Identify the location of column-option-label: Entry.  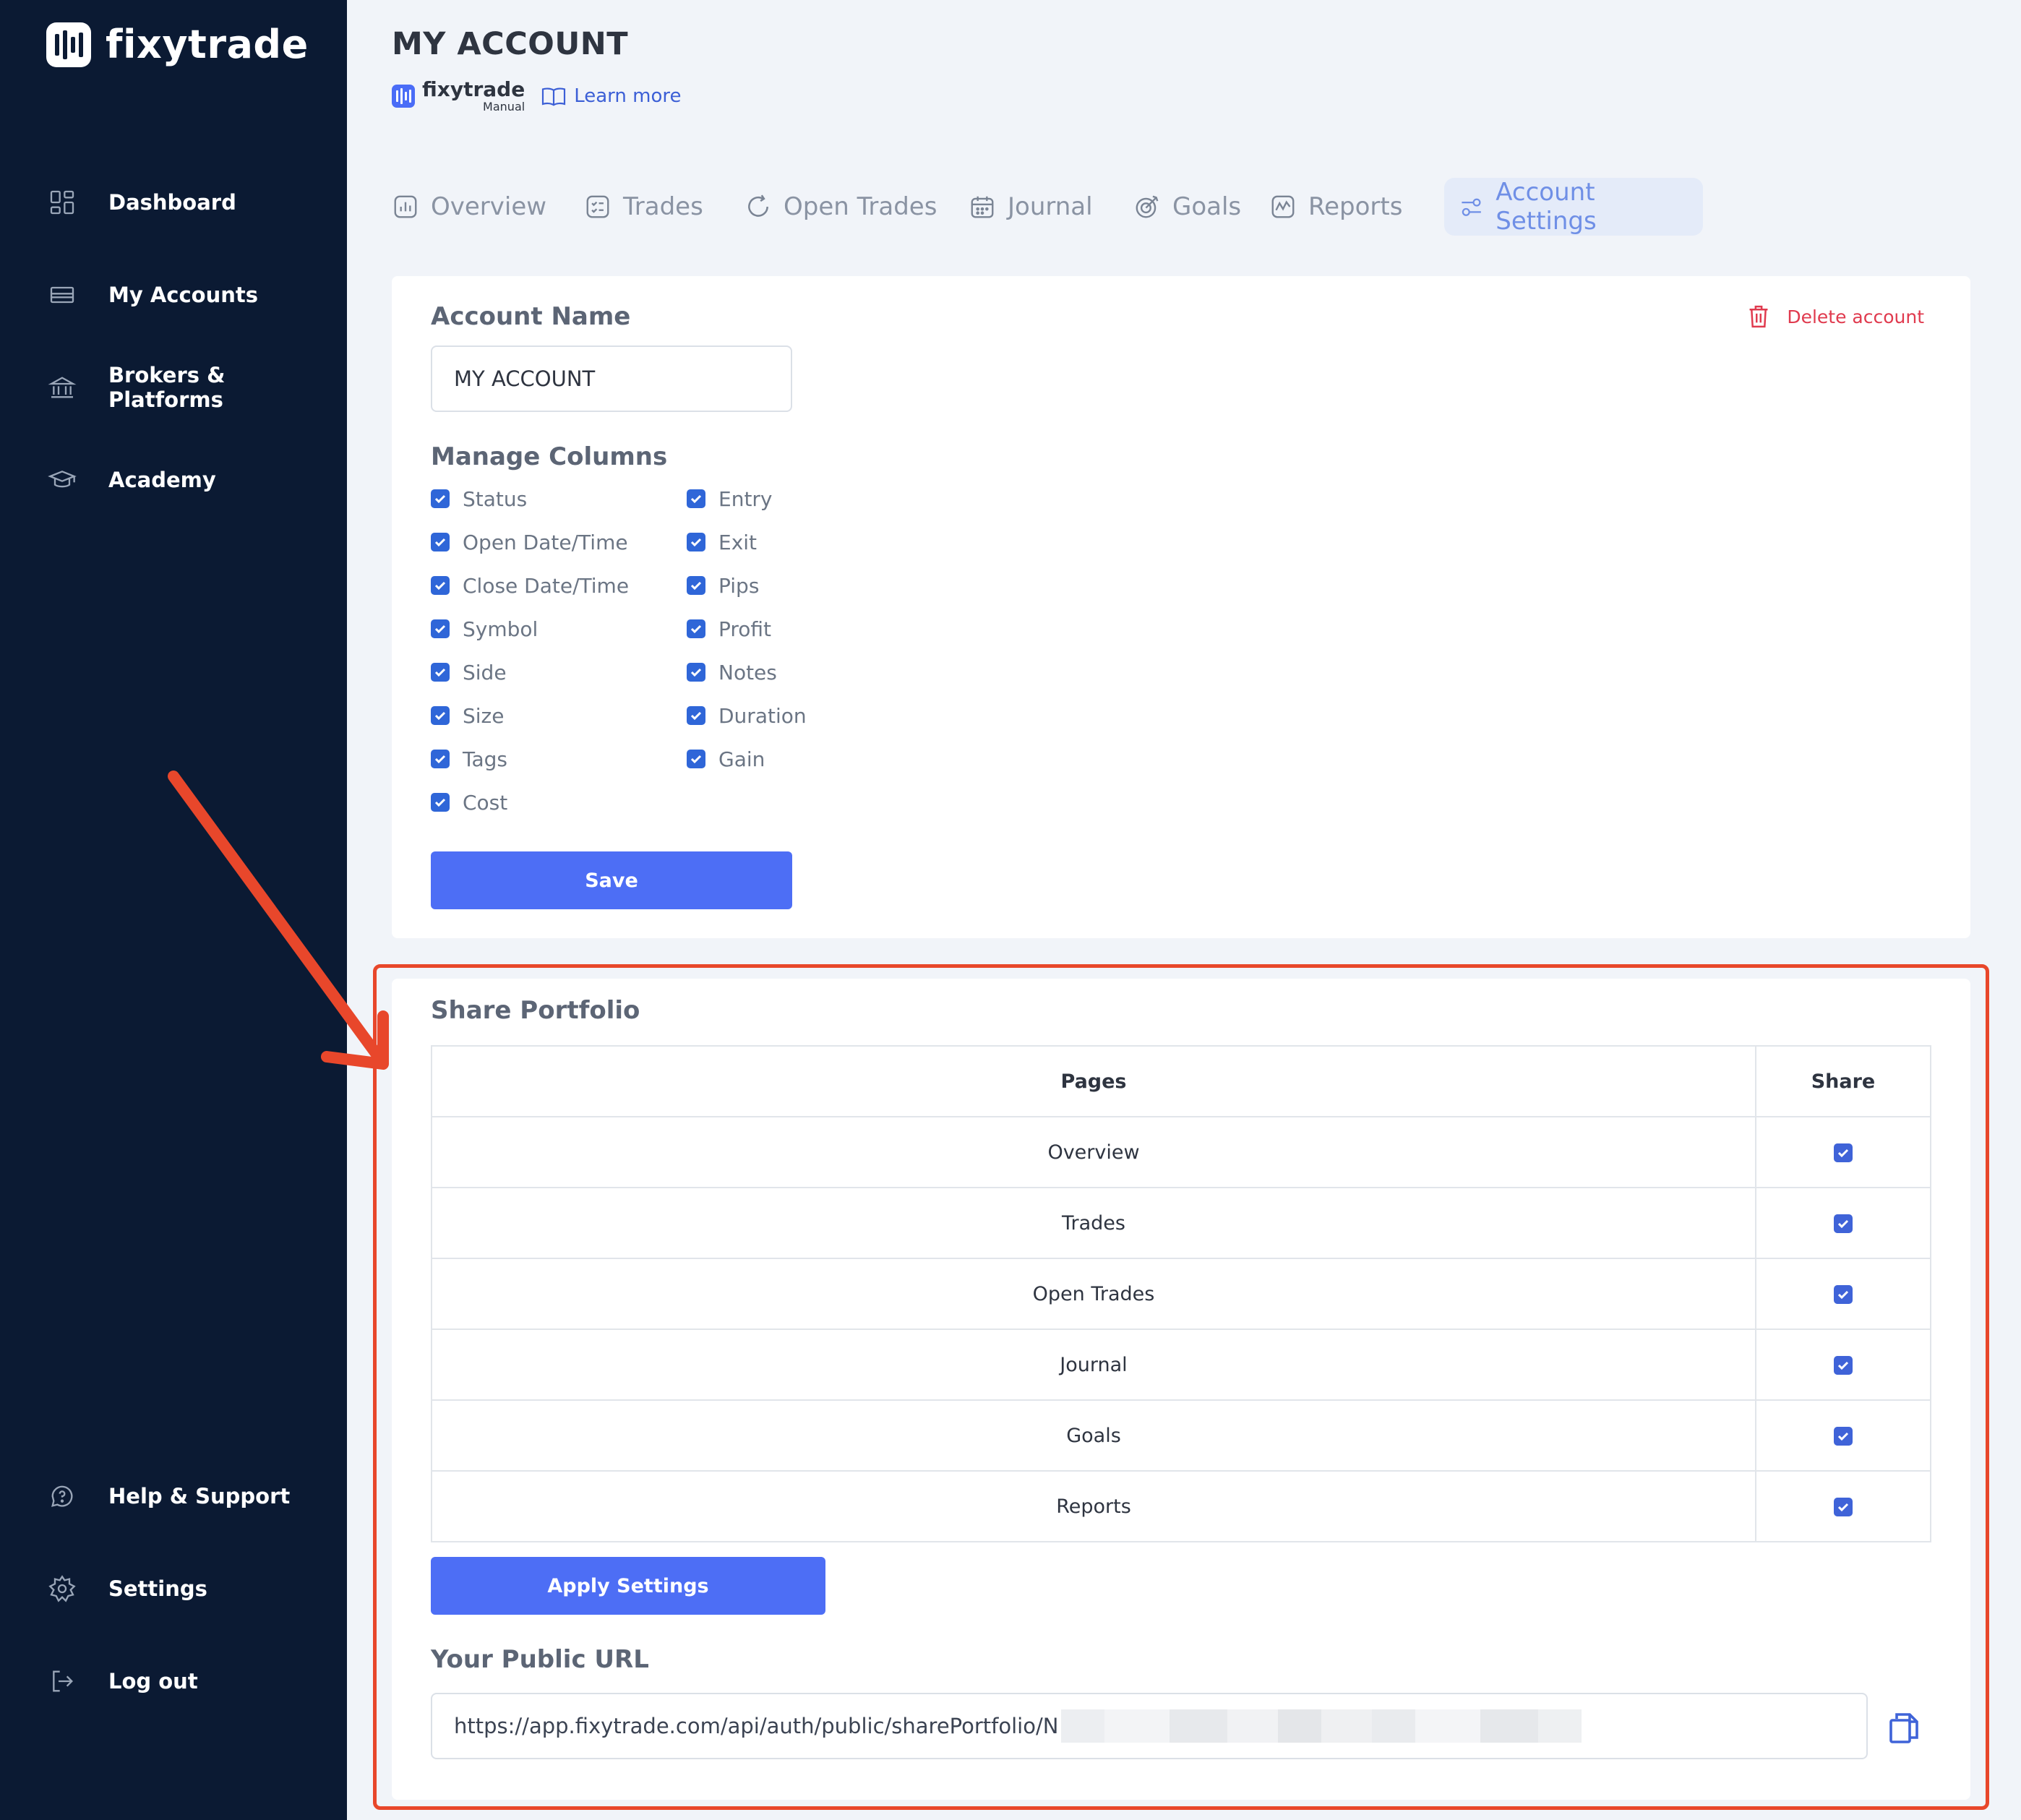
(745, 498).